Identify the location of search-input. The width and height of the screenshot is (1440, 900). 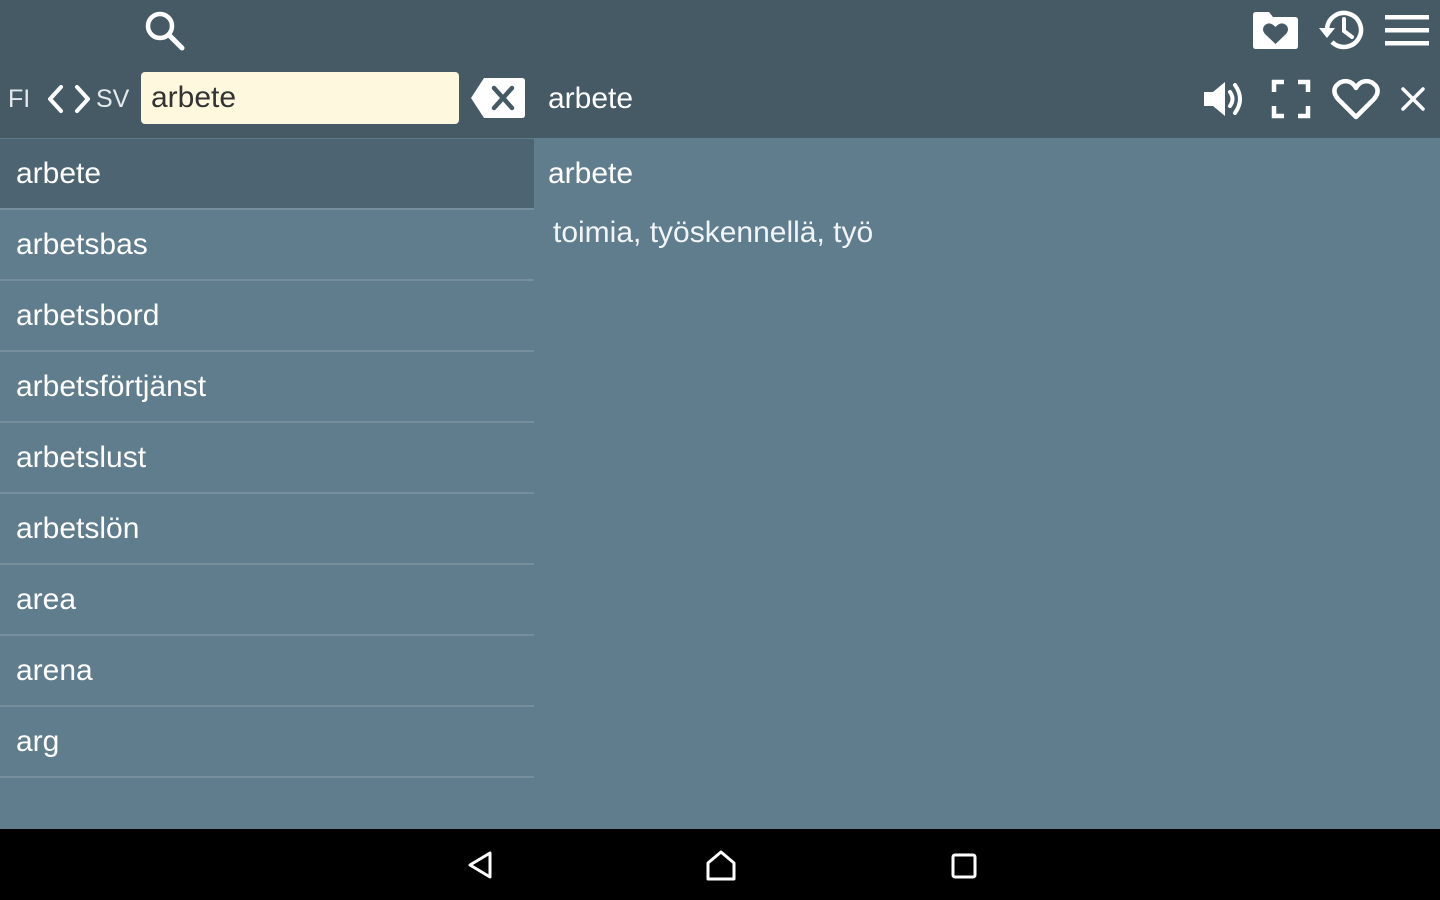
(300, 98).